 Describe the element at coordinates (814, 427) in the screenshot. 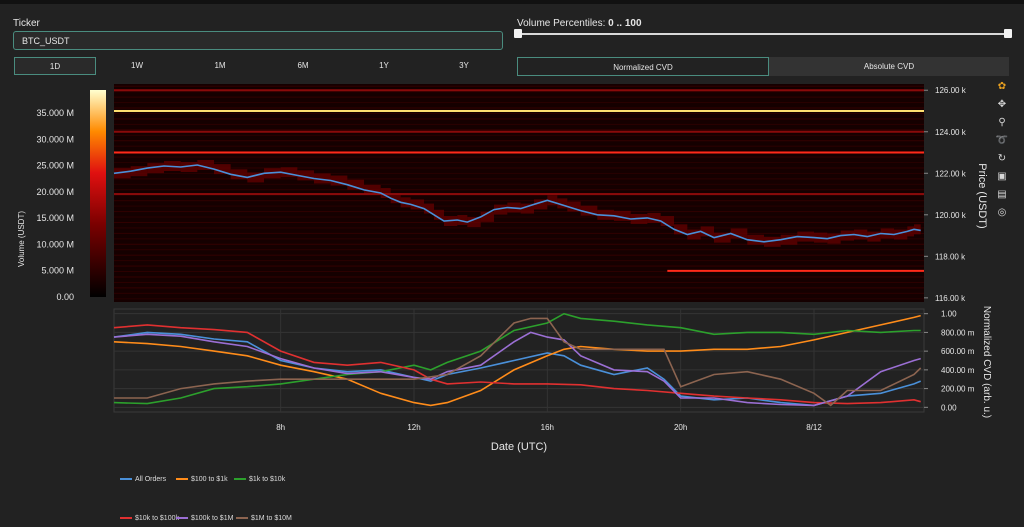

I see `x-axis-tick-label: 8/12` at that location.